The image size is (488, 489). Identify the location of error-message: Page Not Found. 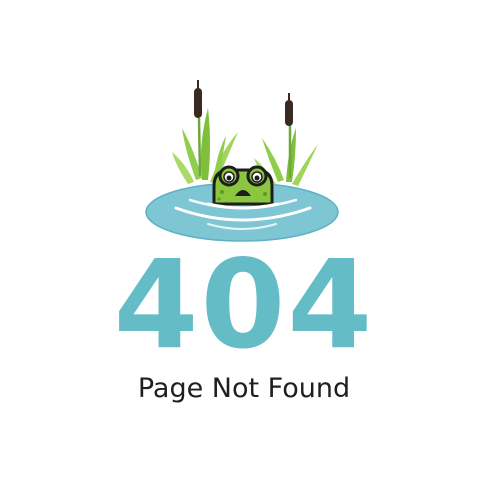
(244, 388).